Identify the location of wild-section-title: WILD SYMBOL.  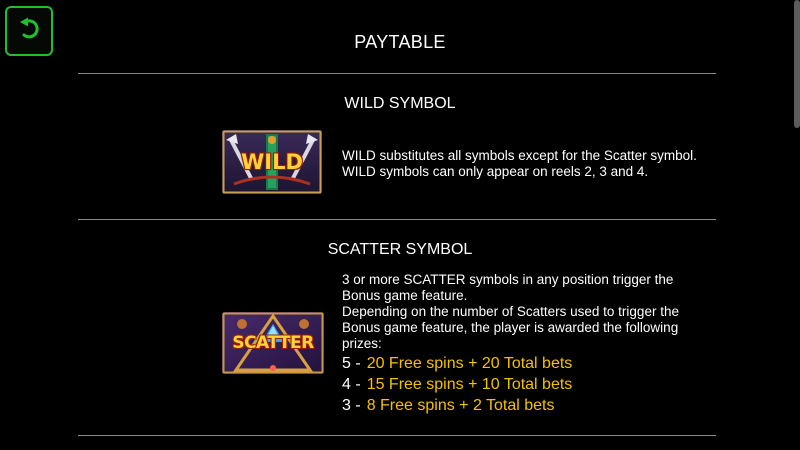
(400, 103).